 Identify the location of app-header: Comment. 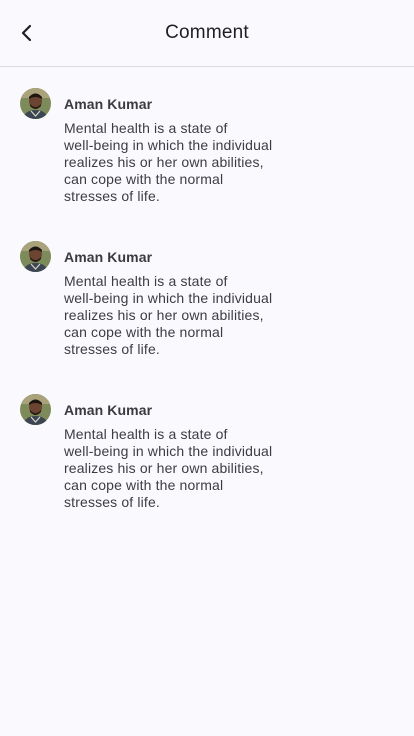
(207, 33).